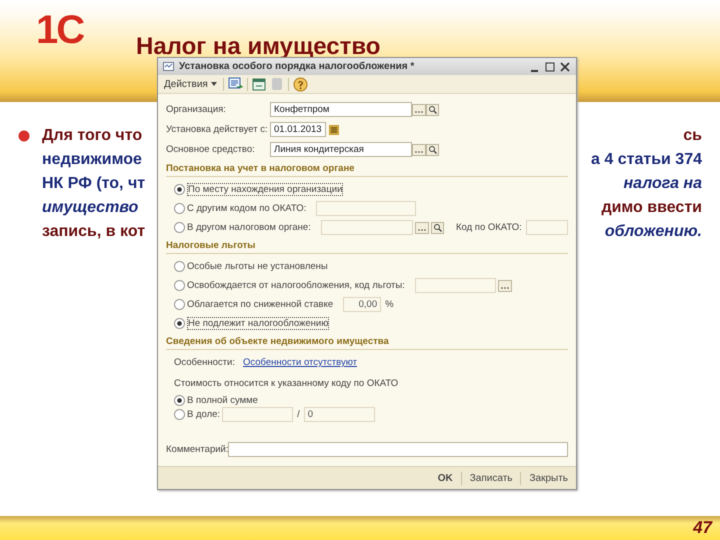  What do you see at coordinates (298, 129) in the screenshot?
I see `input-field: 01.01.2013` at bounding box center [298, 129].